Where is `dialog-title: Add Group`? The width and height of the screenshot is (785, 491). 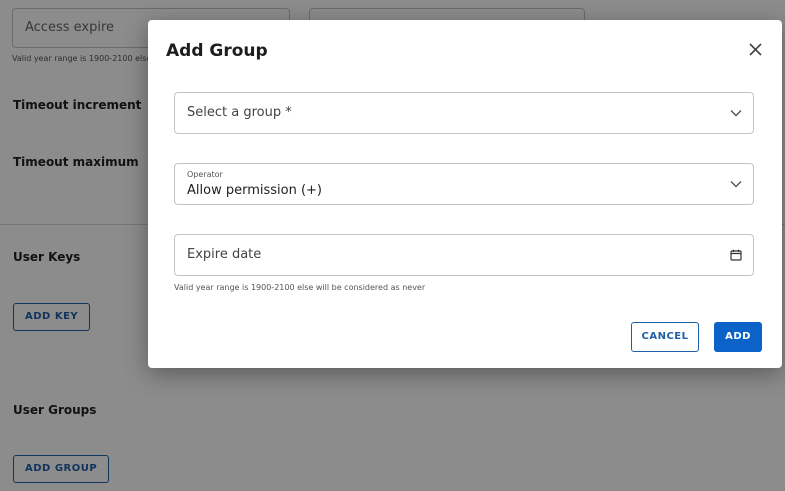
dialog-title: Add Group is located at coordinates (217, 51).